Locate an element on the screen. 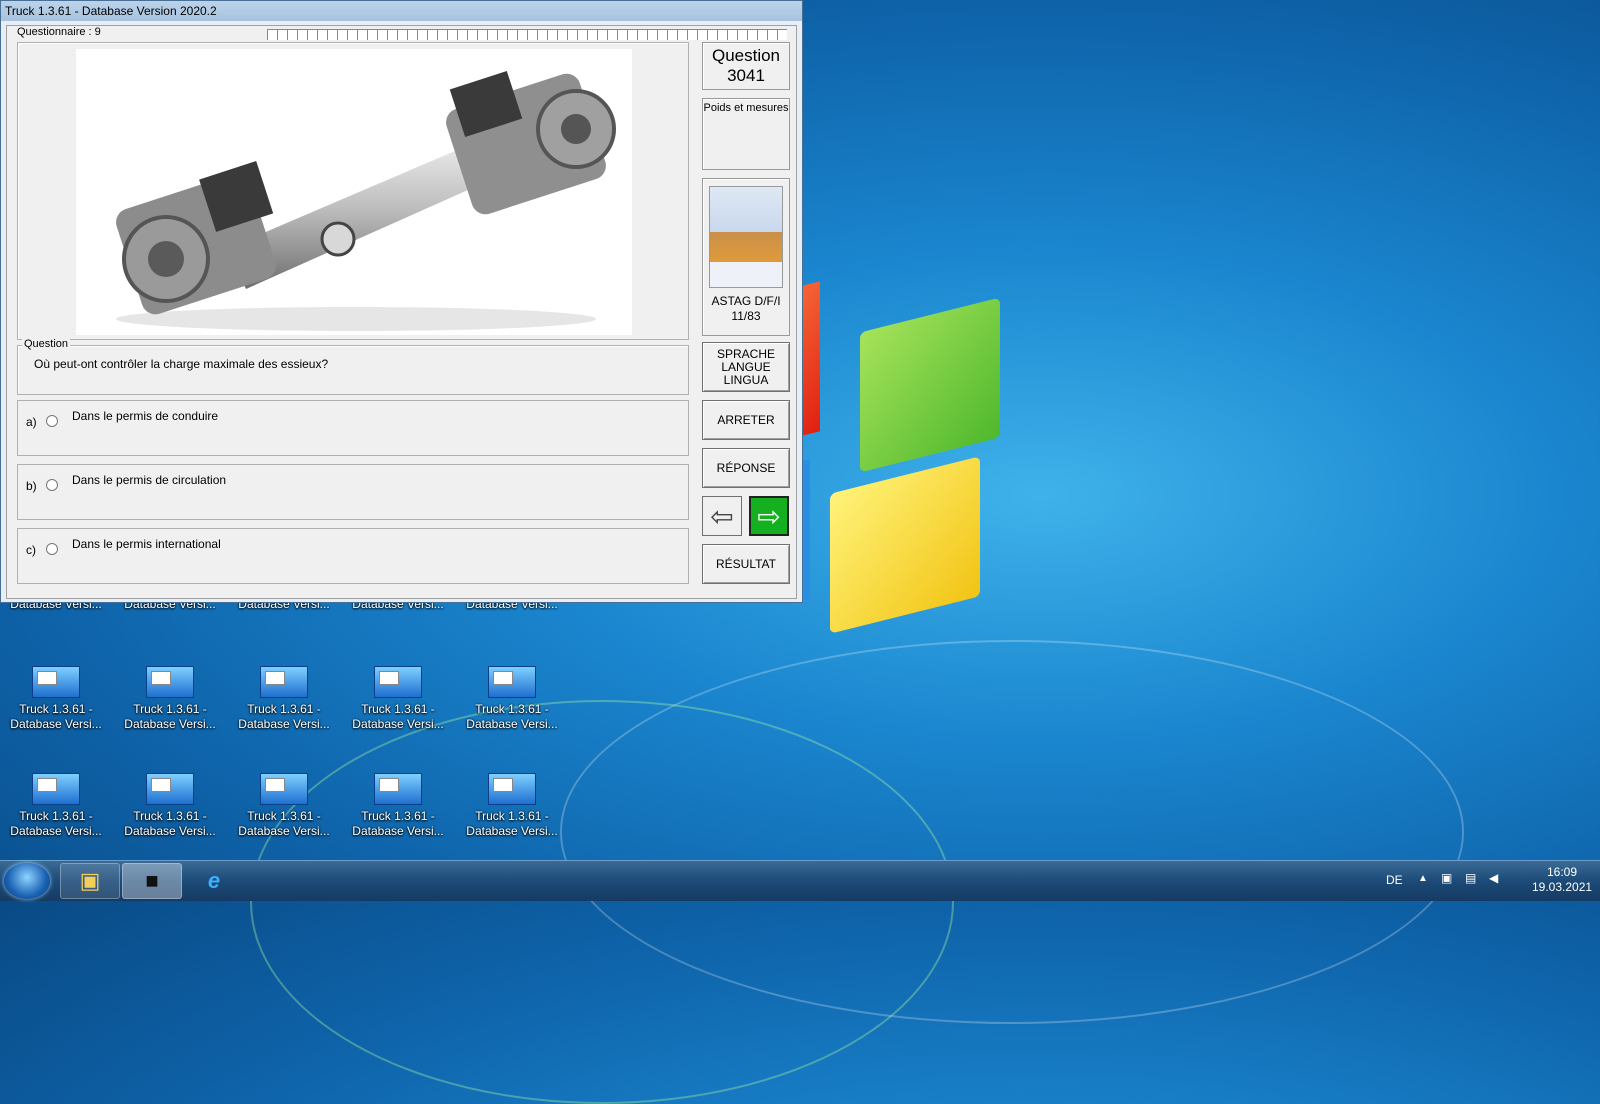 This screenshot has height=1104, width=1600. answer-letter: c) is located at coordinates (31, 550).